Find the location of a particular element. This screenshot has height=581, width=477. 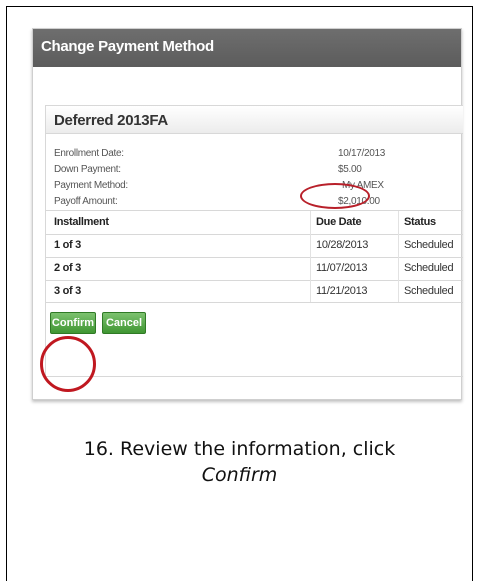

col-header-due-date: Due Date is located at coordinates (339, 222).